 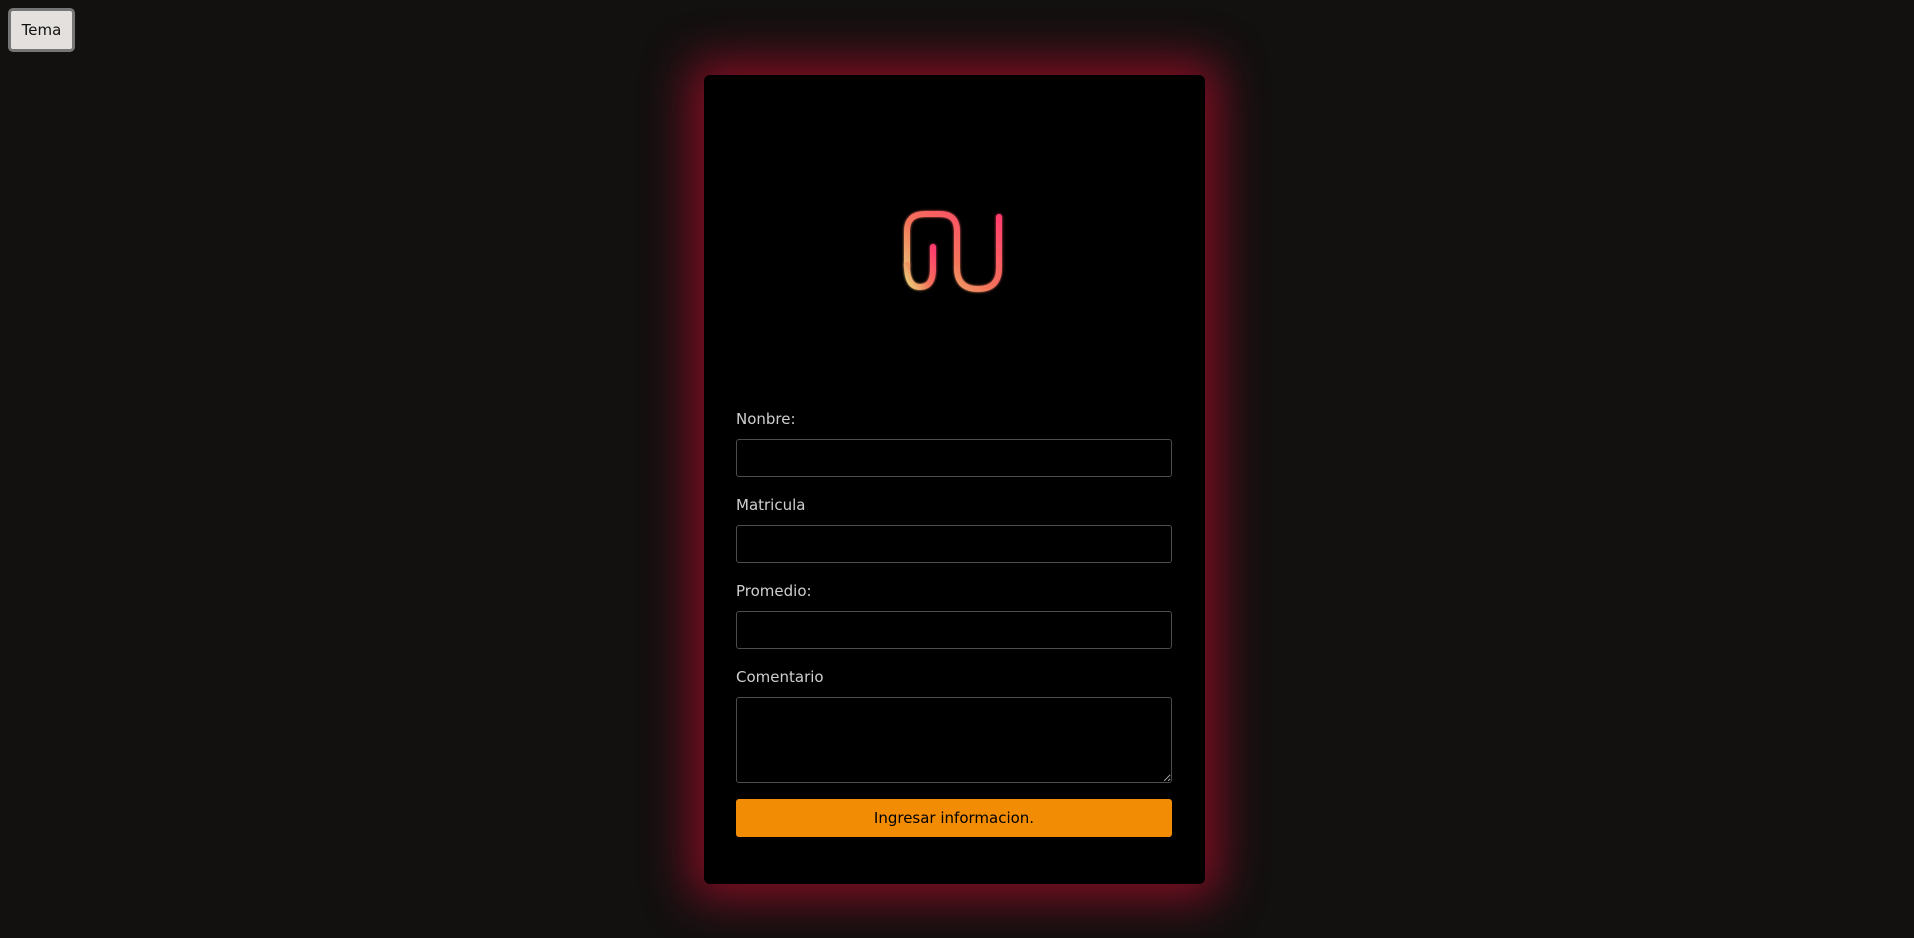 I want to click on comentario-label: Comentario, so click(x=780, y=677).